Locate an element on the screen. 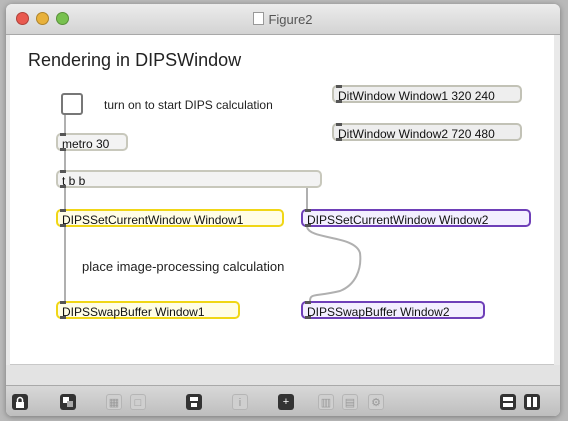  presentation-icon is located at coordinates (68, 402).